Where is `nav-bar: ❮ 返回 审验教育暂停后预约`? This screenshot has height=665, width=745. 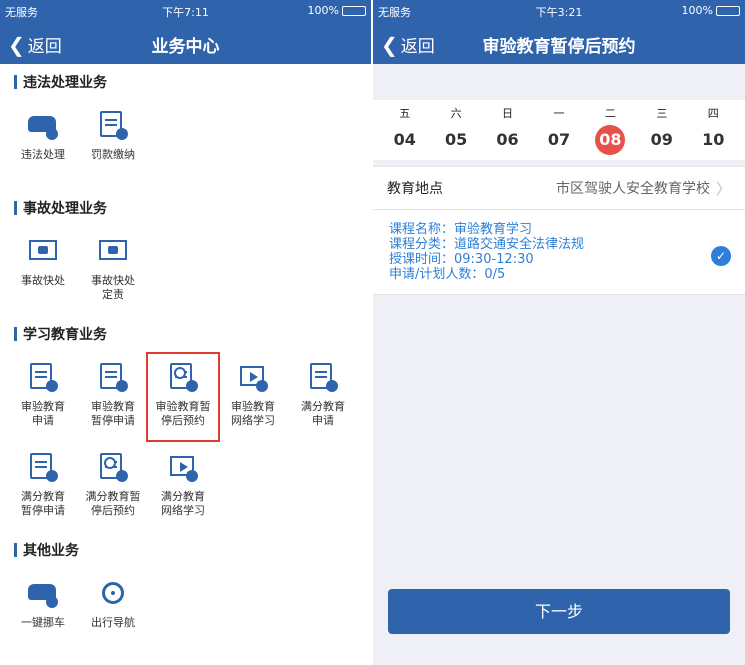 nav-bar: ❮ 返回 审验教育暂停后预约 is located at coordinates (559, 43).